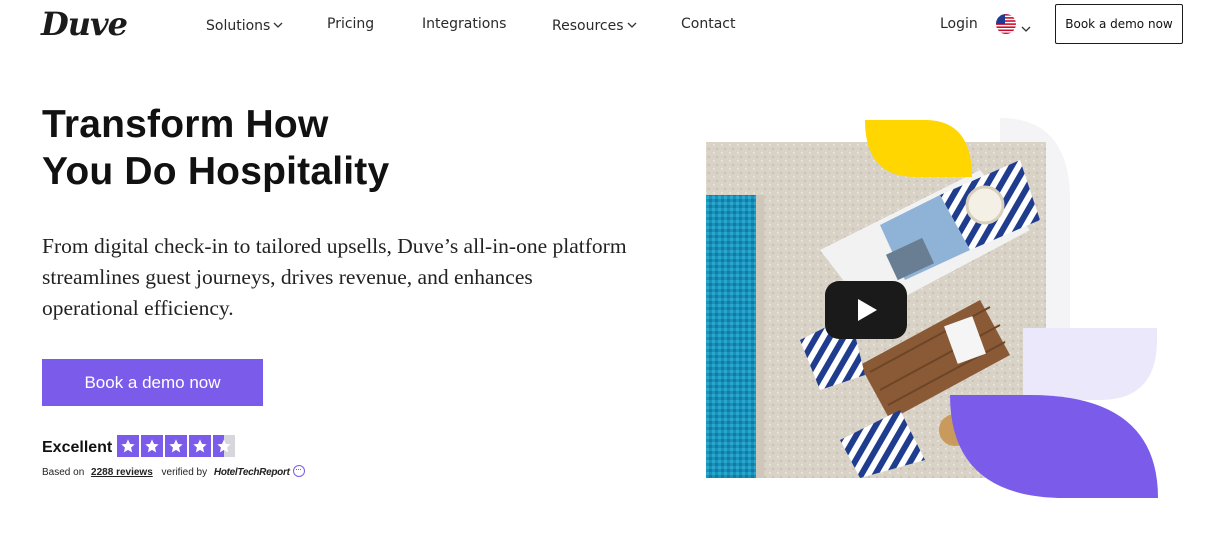 This screenshot has height=552, width=1228. Describe the element at coordinates (224, 446) in the screenshot. I see `half-star-icon` at that location.